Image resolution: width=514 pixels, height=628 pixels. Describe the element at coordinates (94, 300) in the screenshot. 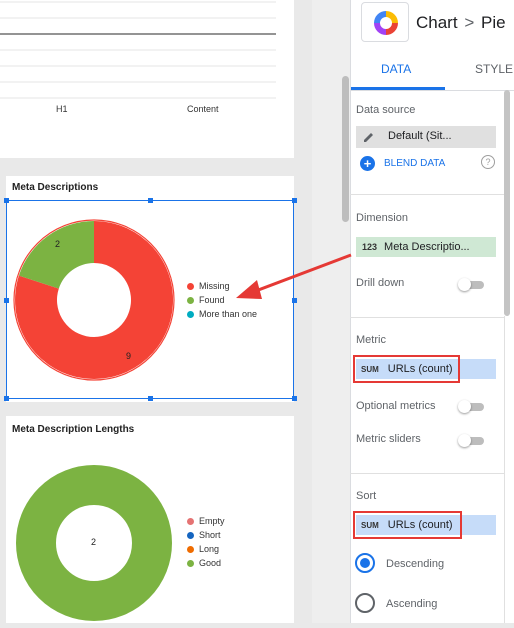

I see `meta-descriptions-donut` at that location.